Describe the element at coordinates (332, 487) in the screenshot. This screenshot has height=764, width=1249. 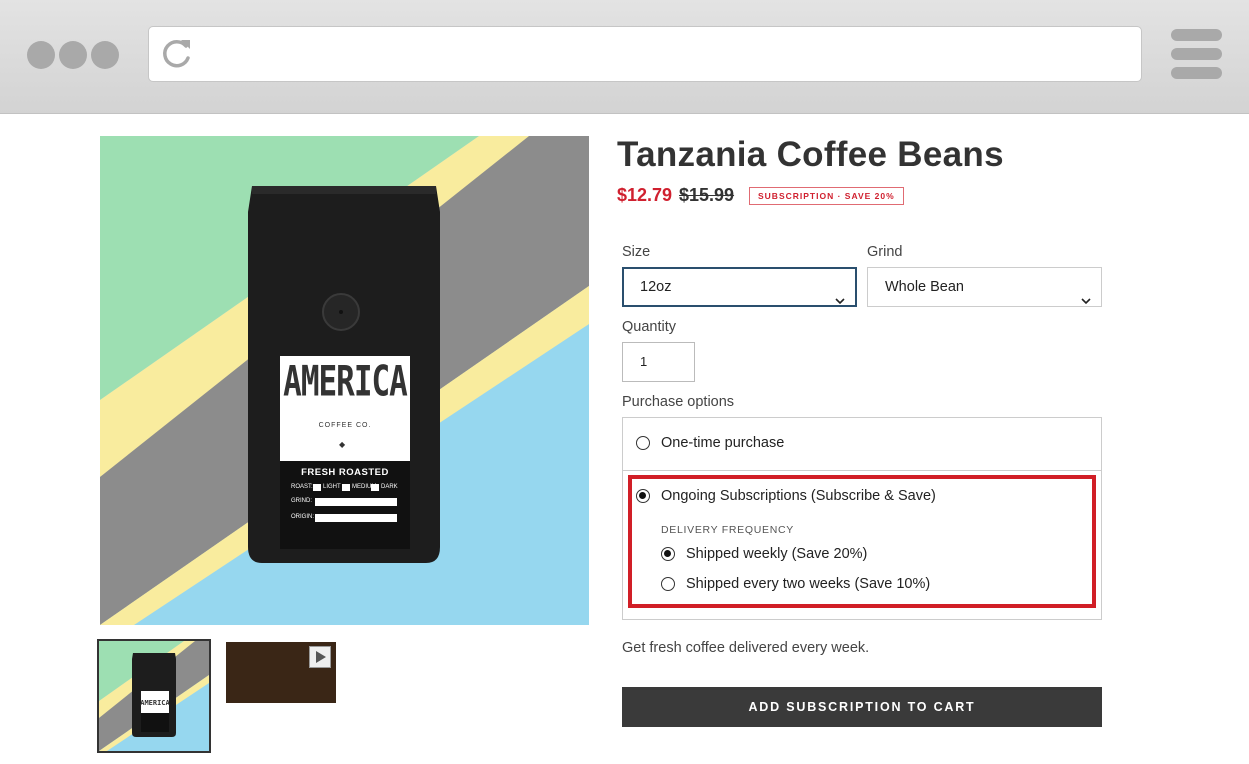
I see `bag-roast-light: LIGHT` at that location.